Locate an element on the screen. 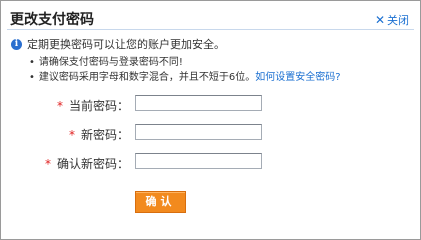 The width and height of the screenshot is (421, 240). close-button: ✕ 关闭 is located at coordinates (392, 20).